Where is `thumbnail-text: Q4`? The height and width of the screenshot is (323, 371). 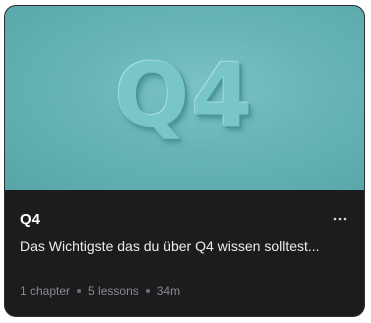 thumbnail-text: Q4 is located at coordinates (184, 95).